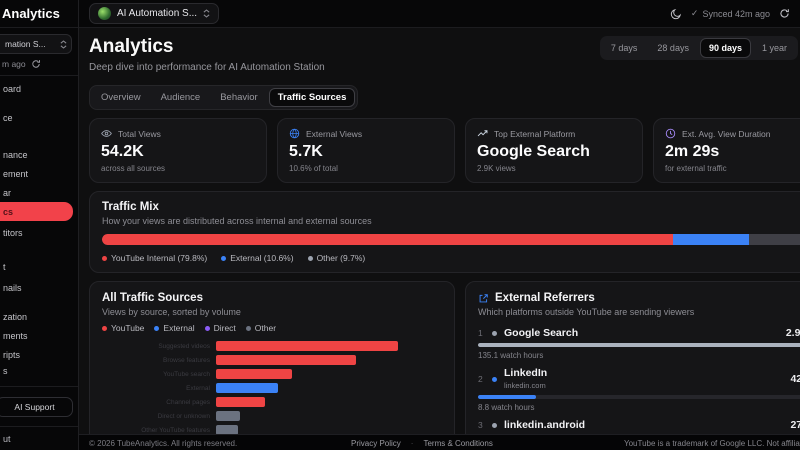  What do you see at coordinates (624, 48) in the screenshot?
I see `range-7-days-button: 7 days` at bounding box center [624, 48].